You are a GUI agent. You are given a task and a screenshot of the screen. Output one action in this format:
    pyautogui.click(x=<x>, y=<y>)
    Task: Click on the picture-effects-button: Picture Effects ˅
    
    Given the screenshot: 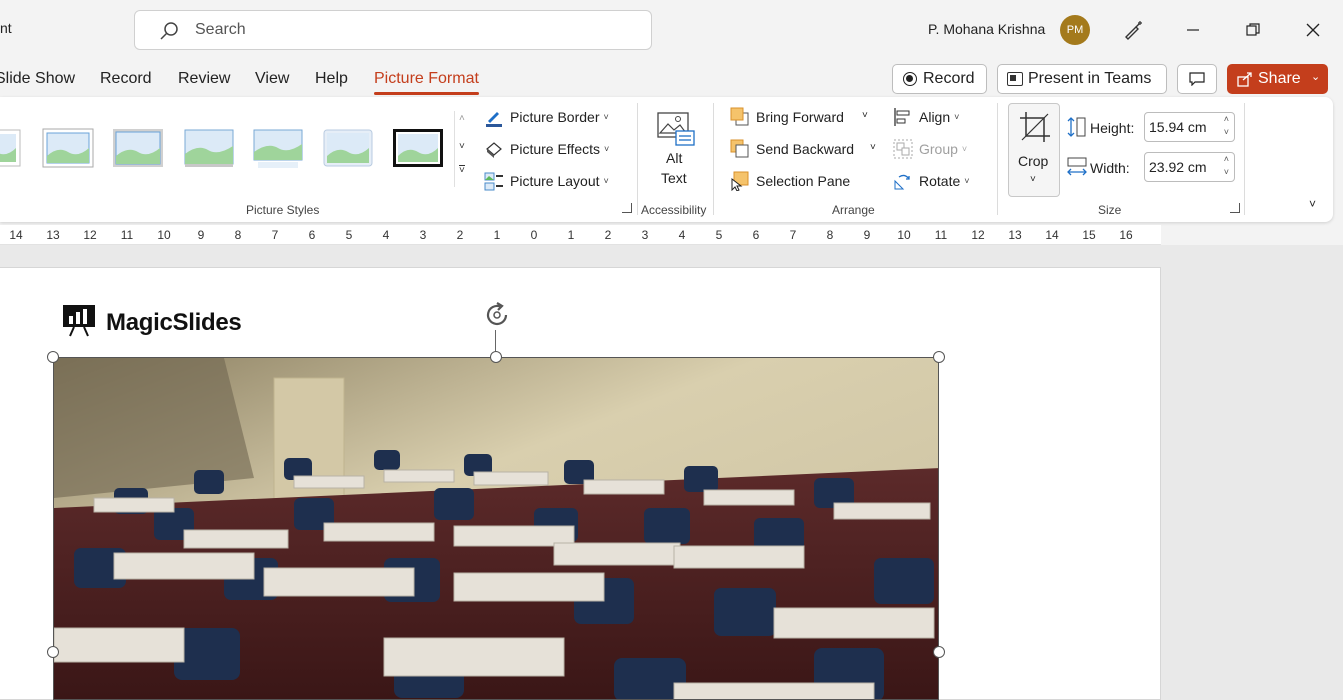 What is the action you would take?
    pyautogui.click(x=546, y=149)
    